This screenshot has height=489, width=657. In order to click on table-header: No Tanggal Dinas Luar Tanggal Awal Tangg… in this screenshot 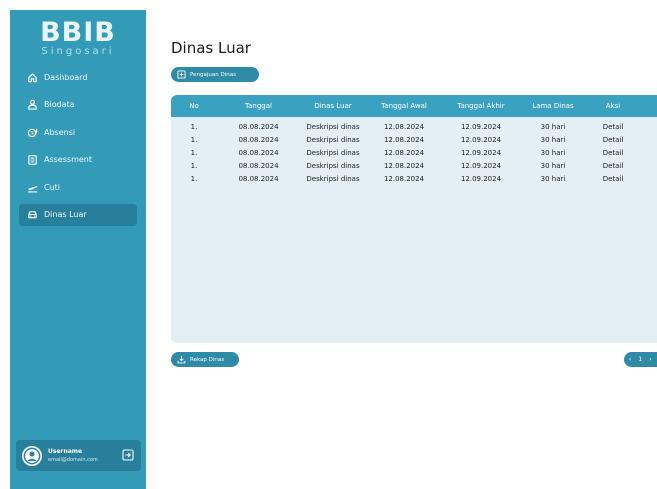, I will do `click(414, 106)`.